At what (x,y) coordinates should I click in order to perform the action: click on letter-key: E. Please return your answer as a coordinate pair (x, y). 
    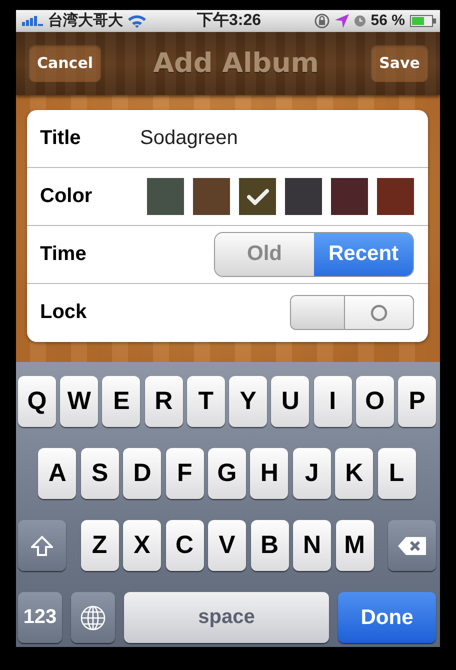
    Looking at the image, I should click on (121, 401).